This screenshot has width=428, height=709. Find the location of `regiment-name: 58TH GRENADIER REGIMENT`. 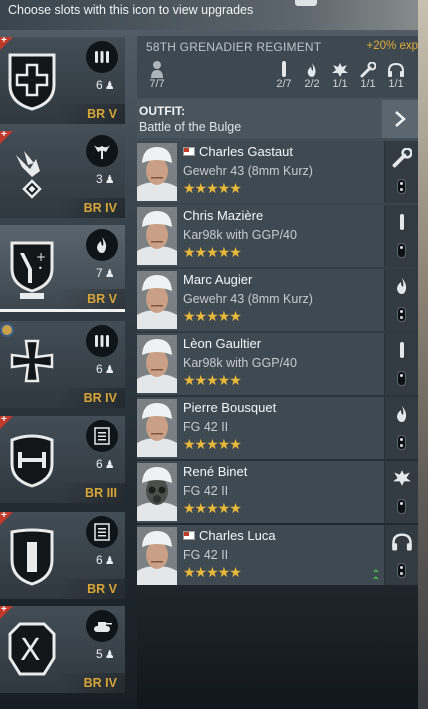

regiment-name: 58TH GRENADIER REGIMENT is located at coordinates (234, 47).